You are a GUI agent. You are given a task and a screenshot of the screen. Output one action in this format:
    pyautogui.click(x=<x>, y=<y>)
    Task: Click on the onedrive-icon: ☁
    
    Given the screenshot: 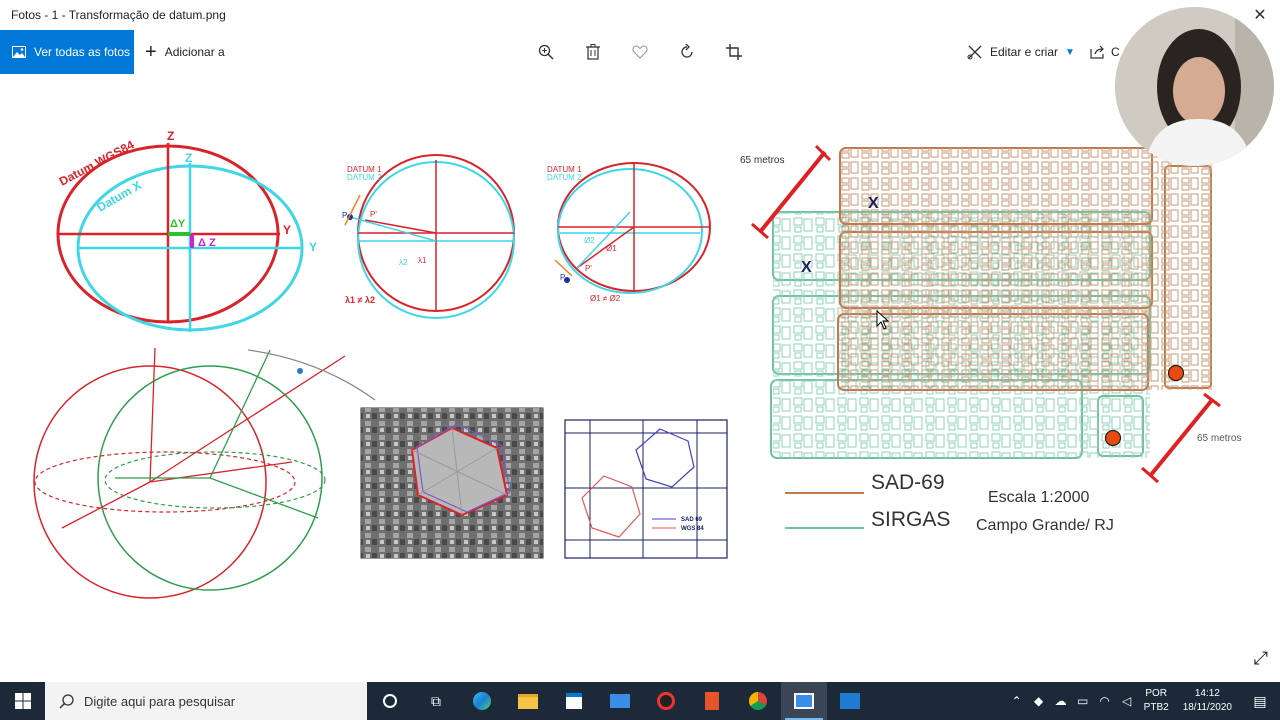 What is the action you would take?
    pyautogui.click(x=1061, y=701)
    